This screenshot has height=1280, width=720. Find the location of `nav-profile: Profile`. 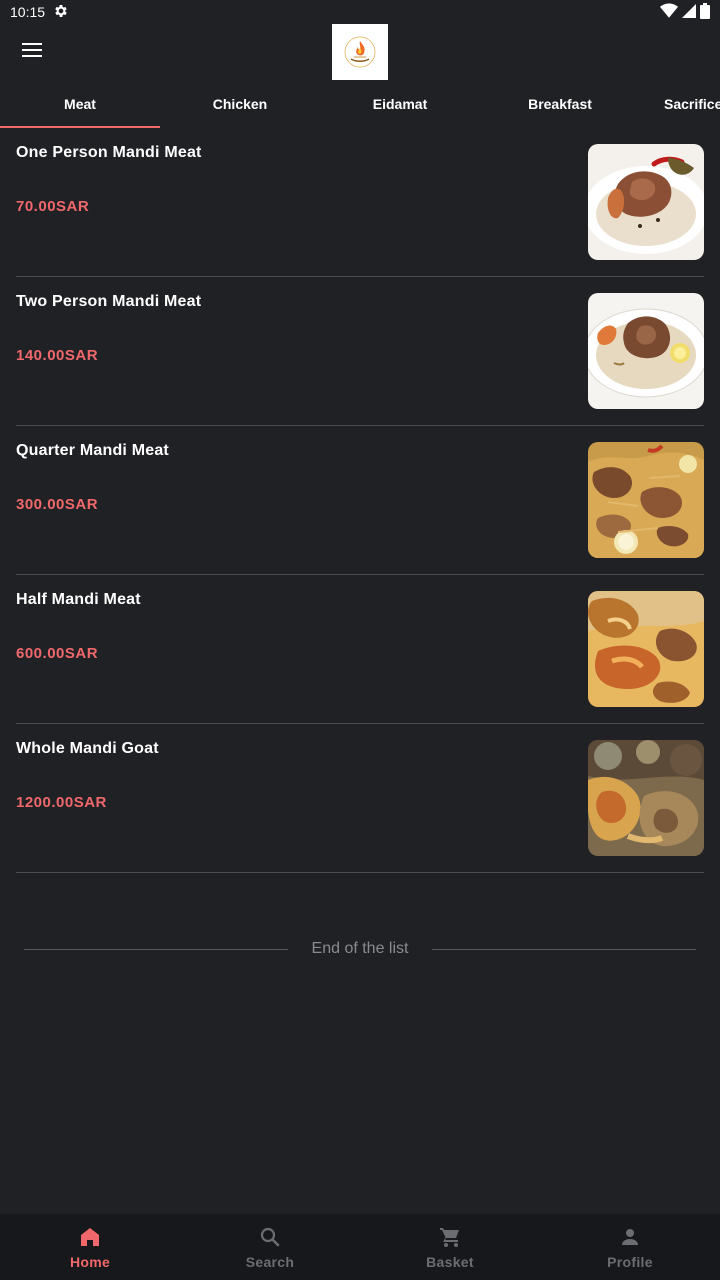

nav-profile: Profile is located at coordinates (630, 1247).